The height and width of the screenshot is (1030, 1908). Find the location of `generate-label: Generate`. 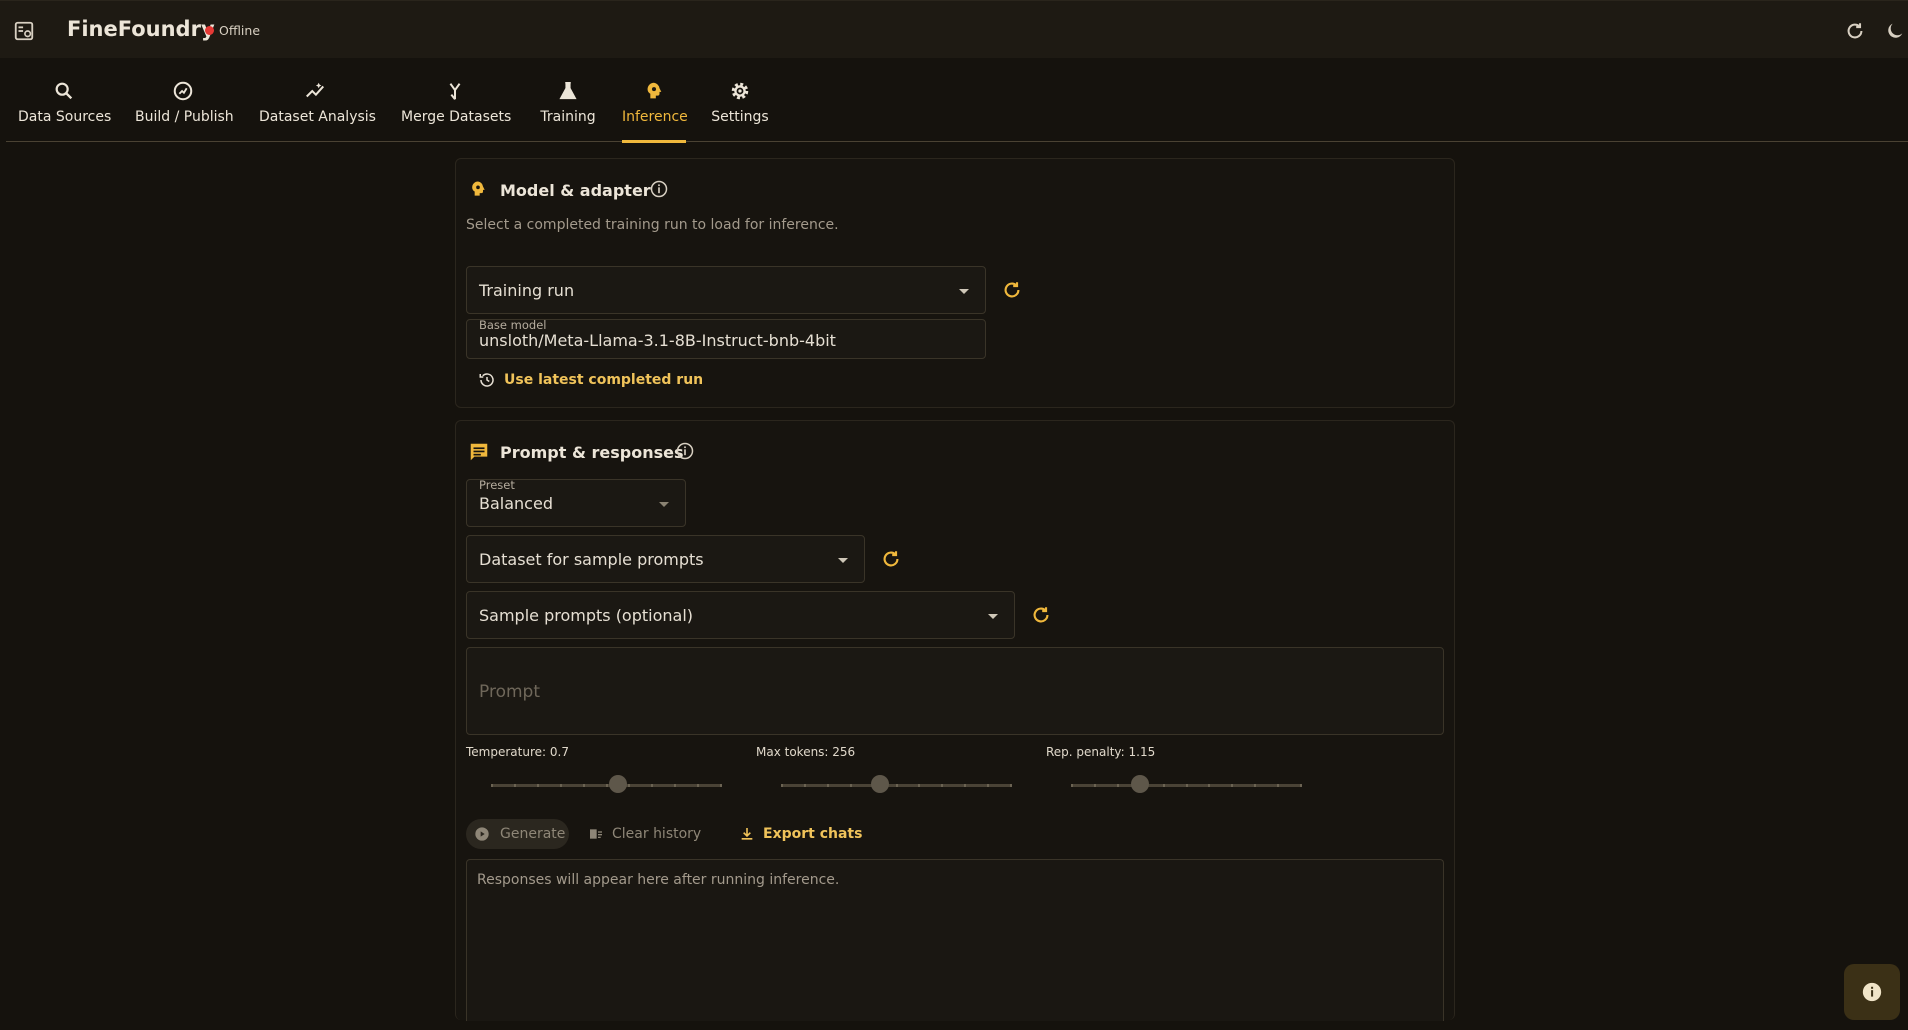

generate-label: Generate is located at coordinates (533, 834).